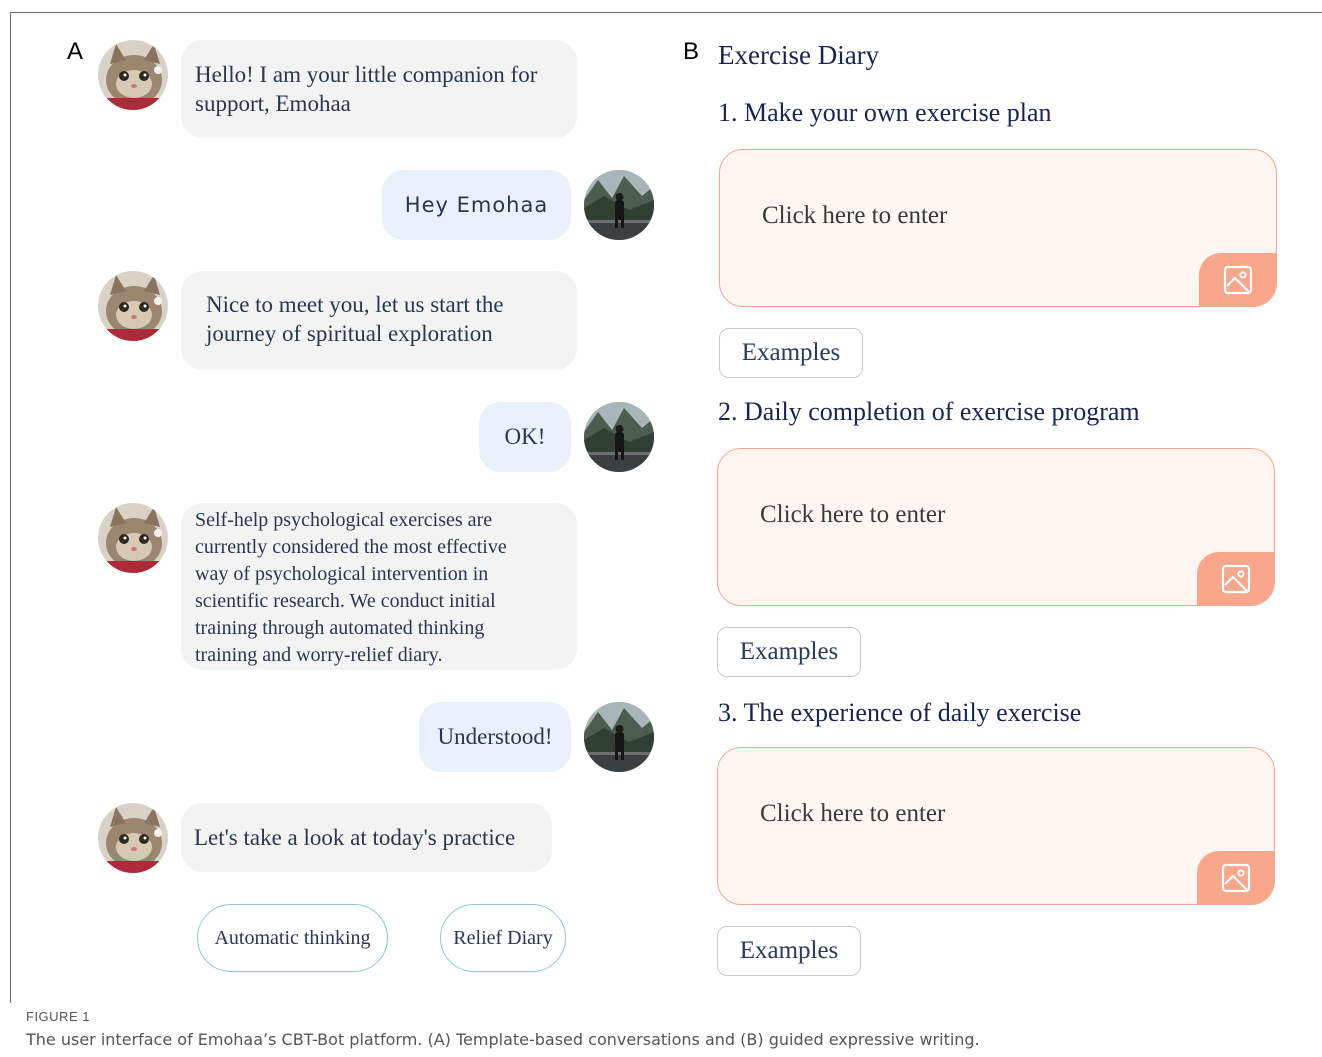 Image resolution: width=1322 pixels, height=1057 pixels. Describe the element at coordinates (292, 938) in the screenshot. I see `automatic-thinking-button: Automatic thinking` at that location.